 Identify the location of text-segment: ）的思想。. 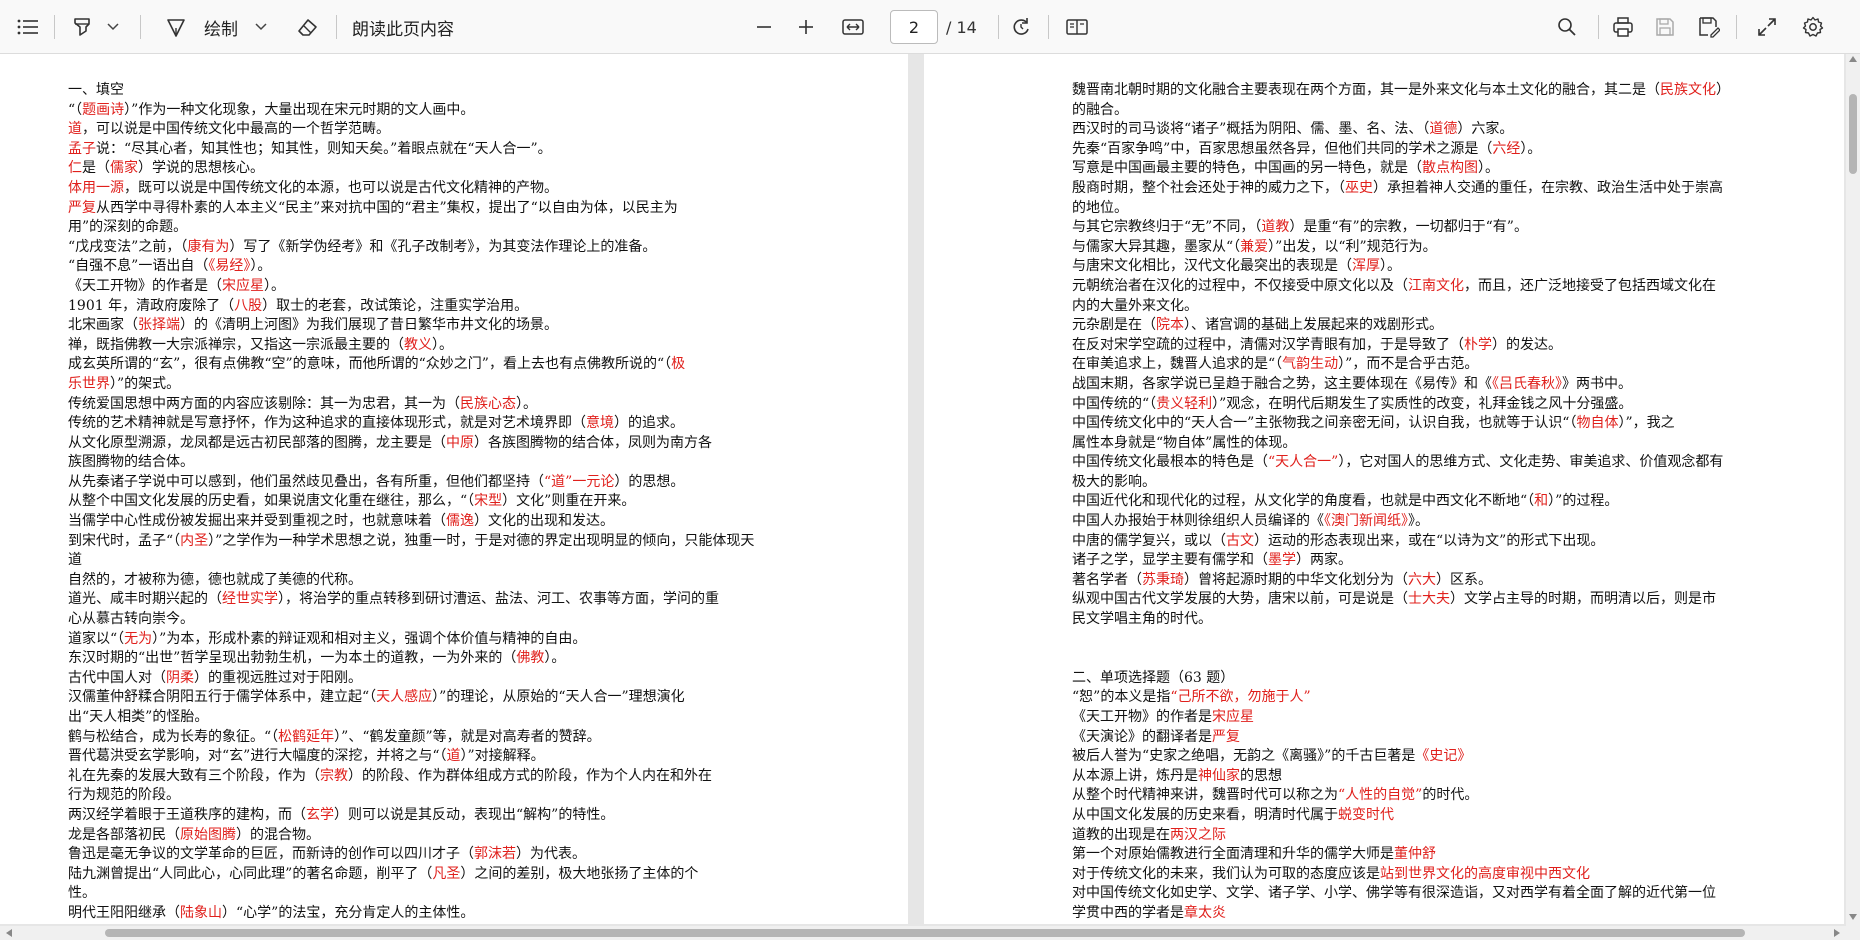
(649, 481).